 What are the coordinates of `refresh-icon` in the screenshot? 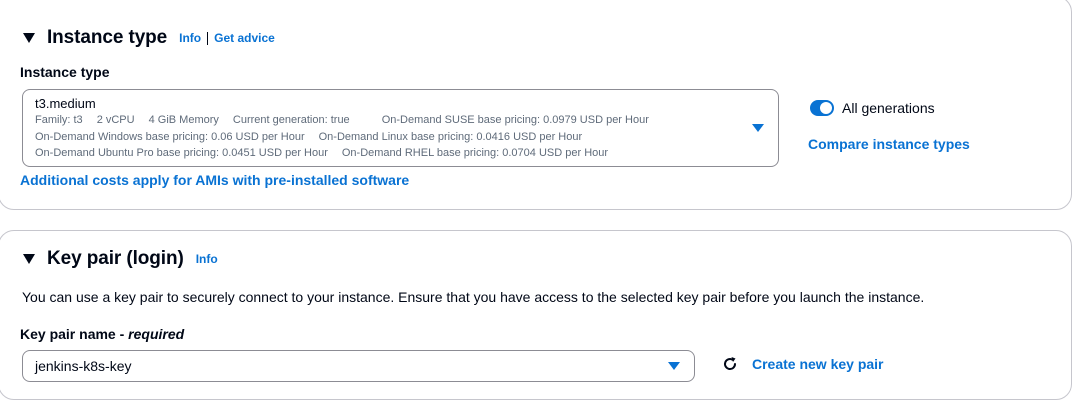 It's located at (730, 364).